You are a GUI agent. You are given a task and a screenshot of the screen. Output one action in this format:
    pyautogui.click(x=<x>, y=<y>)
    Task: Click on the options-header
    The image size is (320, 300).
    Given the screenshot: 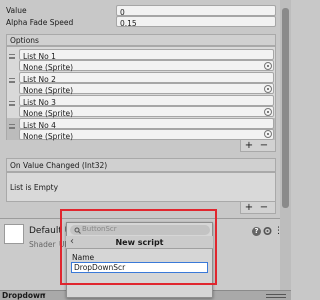 What is the action you would take?
    pyautogui.click(x=141, y=40)
    